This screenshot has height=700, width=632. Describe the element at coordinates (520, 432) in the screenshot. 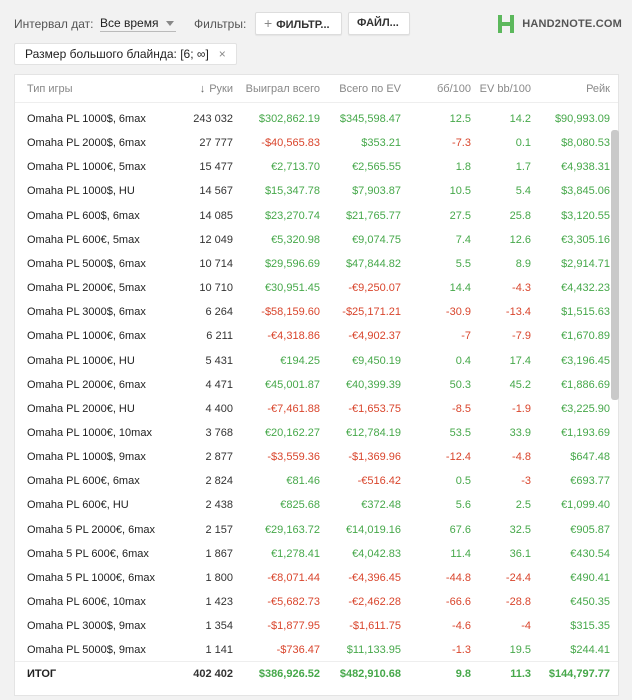

I see `cell-ev-bb100: 33.9` at that location.